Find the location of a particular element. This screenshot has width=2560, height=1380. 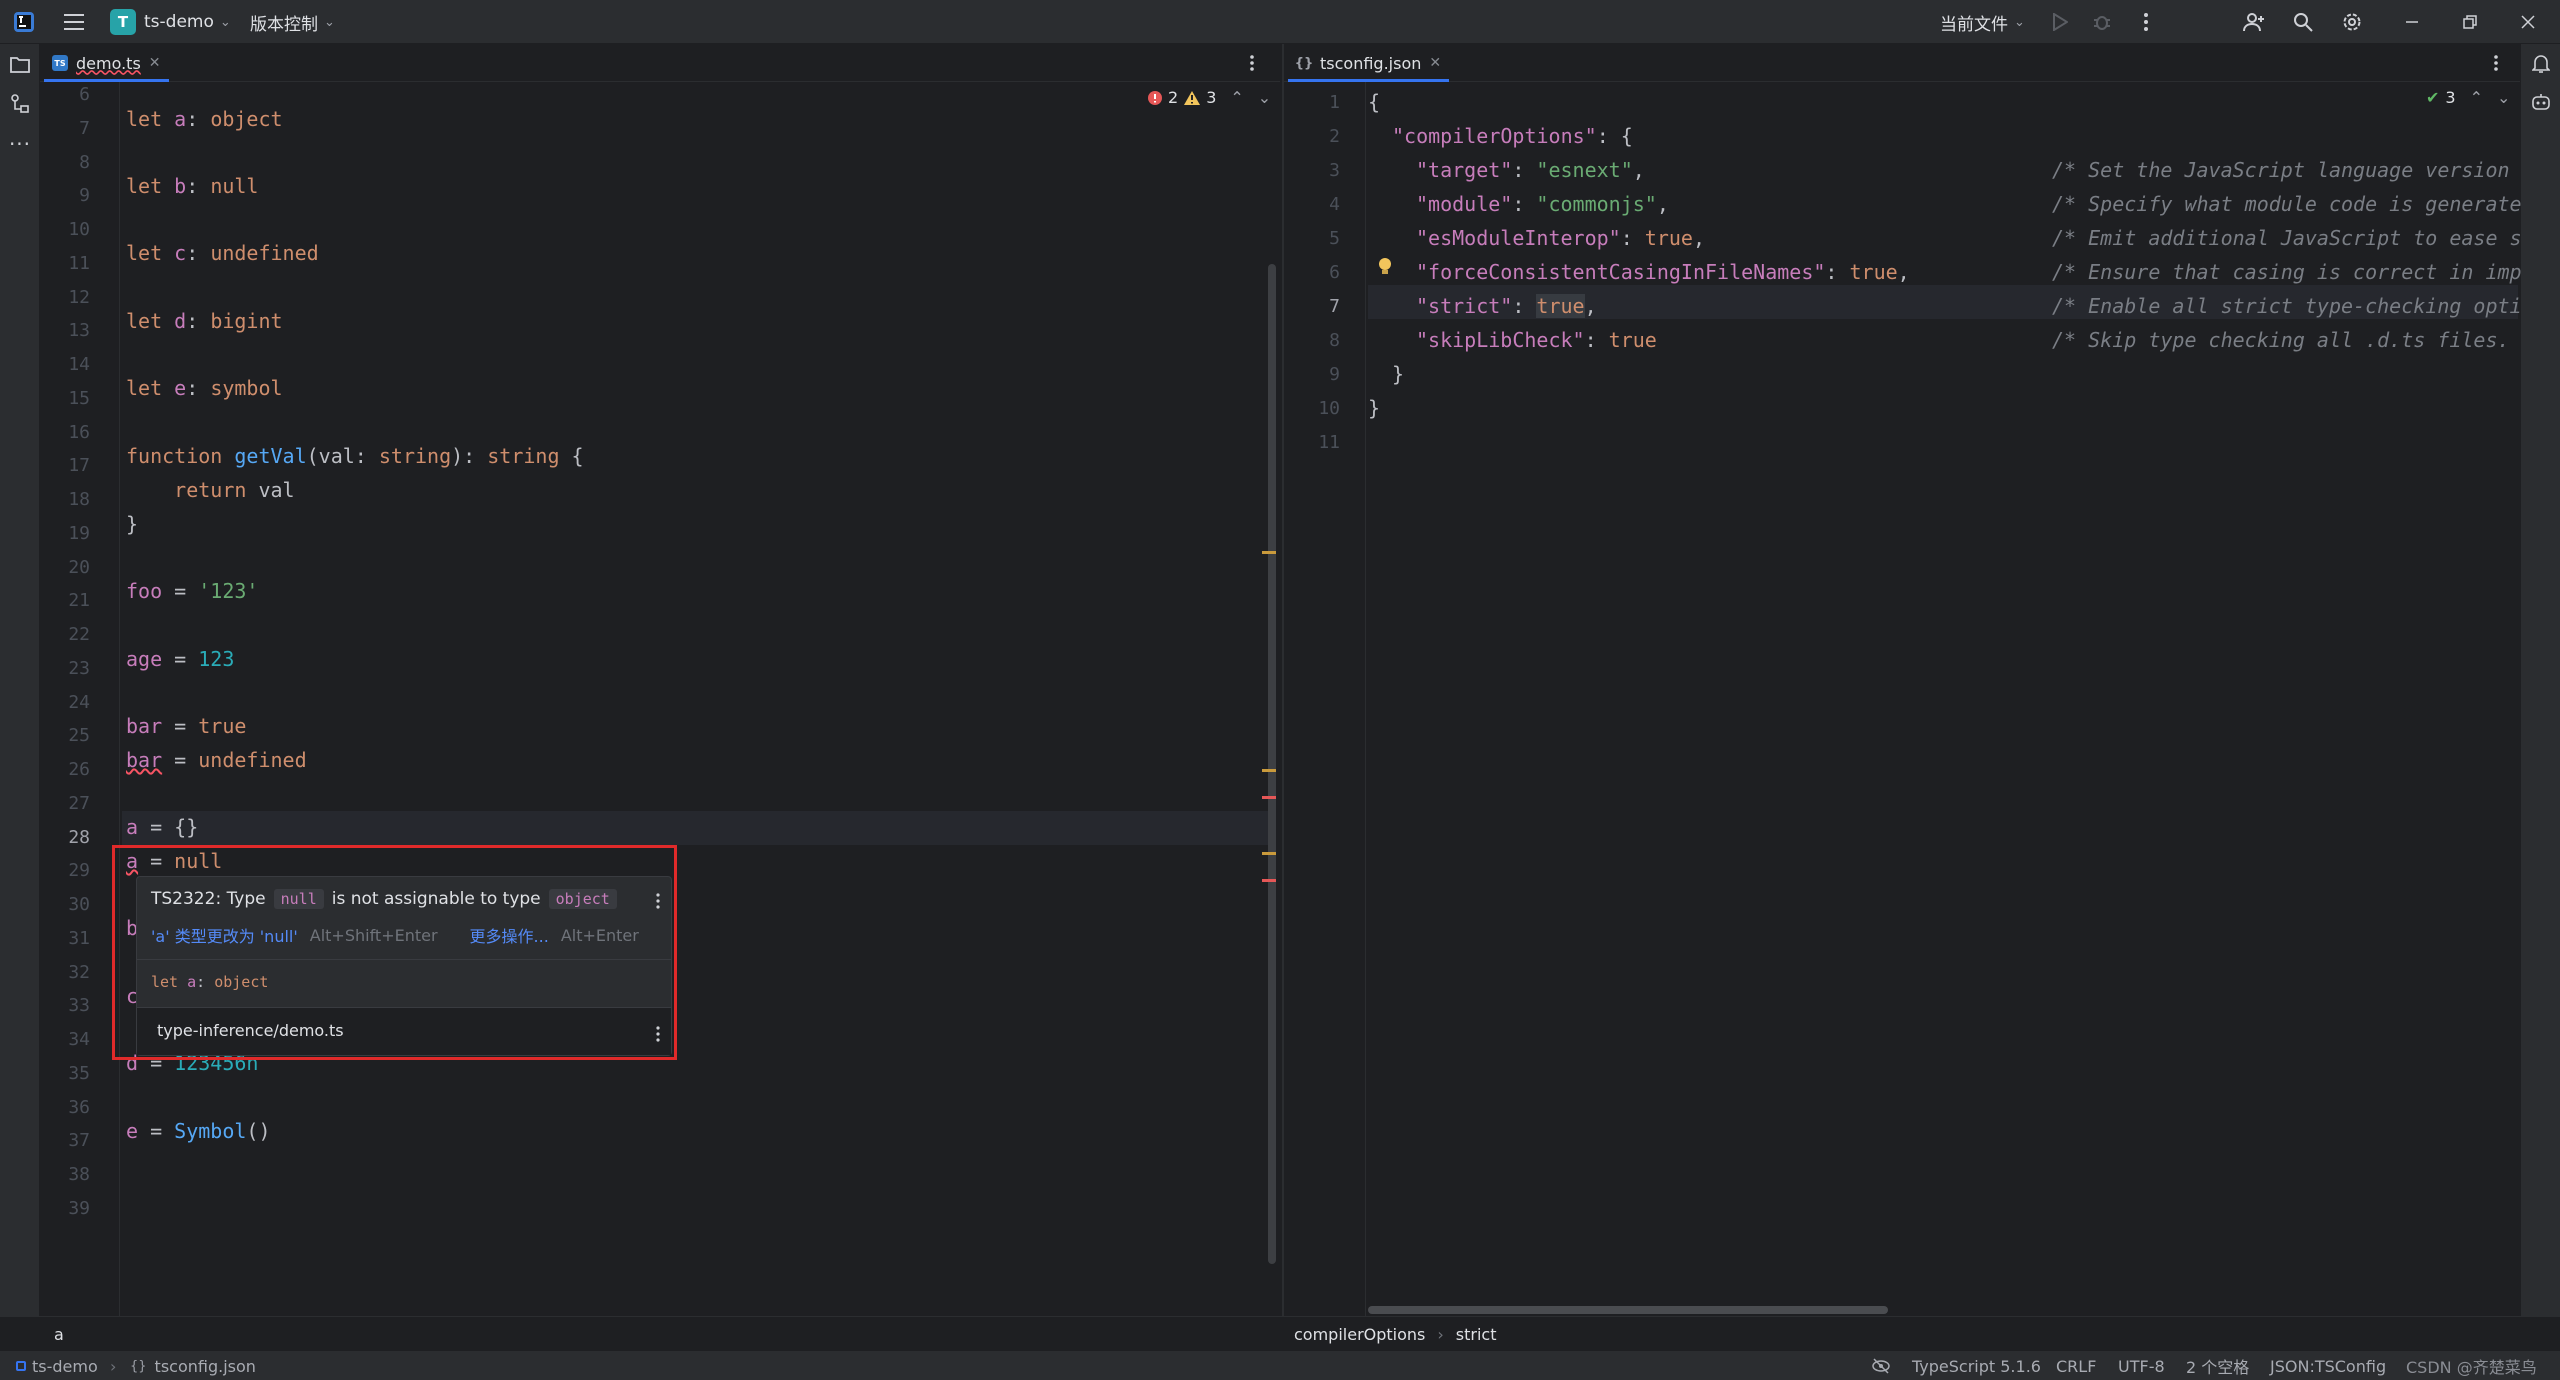

status-indent: 2 个空格 is located at coordinates (2217, 1365).